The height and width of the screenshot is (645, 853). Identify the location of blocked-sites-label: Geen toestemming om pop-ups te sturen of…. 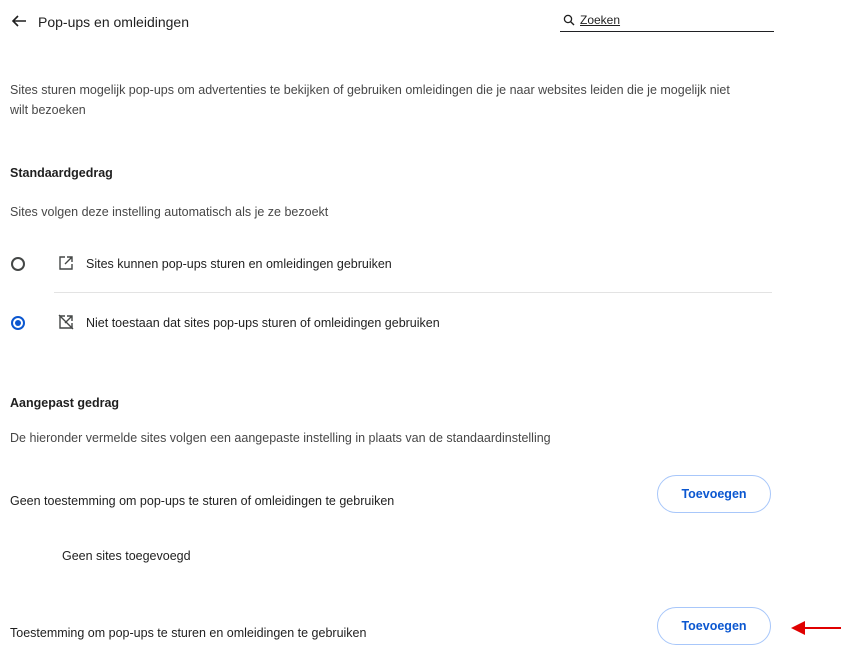
(202, 501).